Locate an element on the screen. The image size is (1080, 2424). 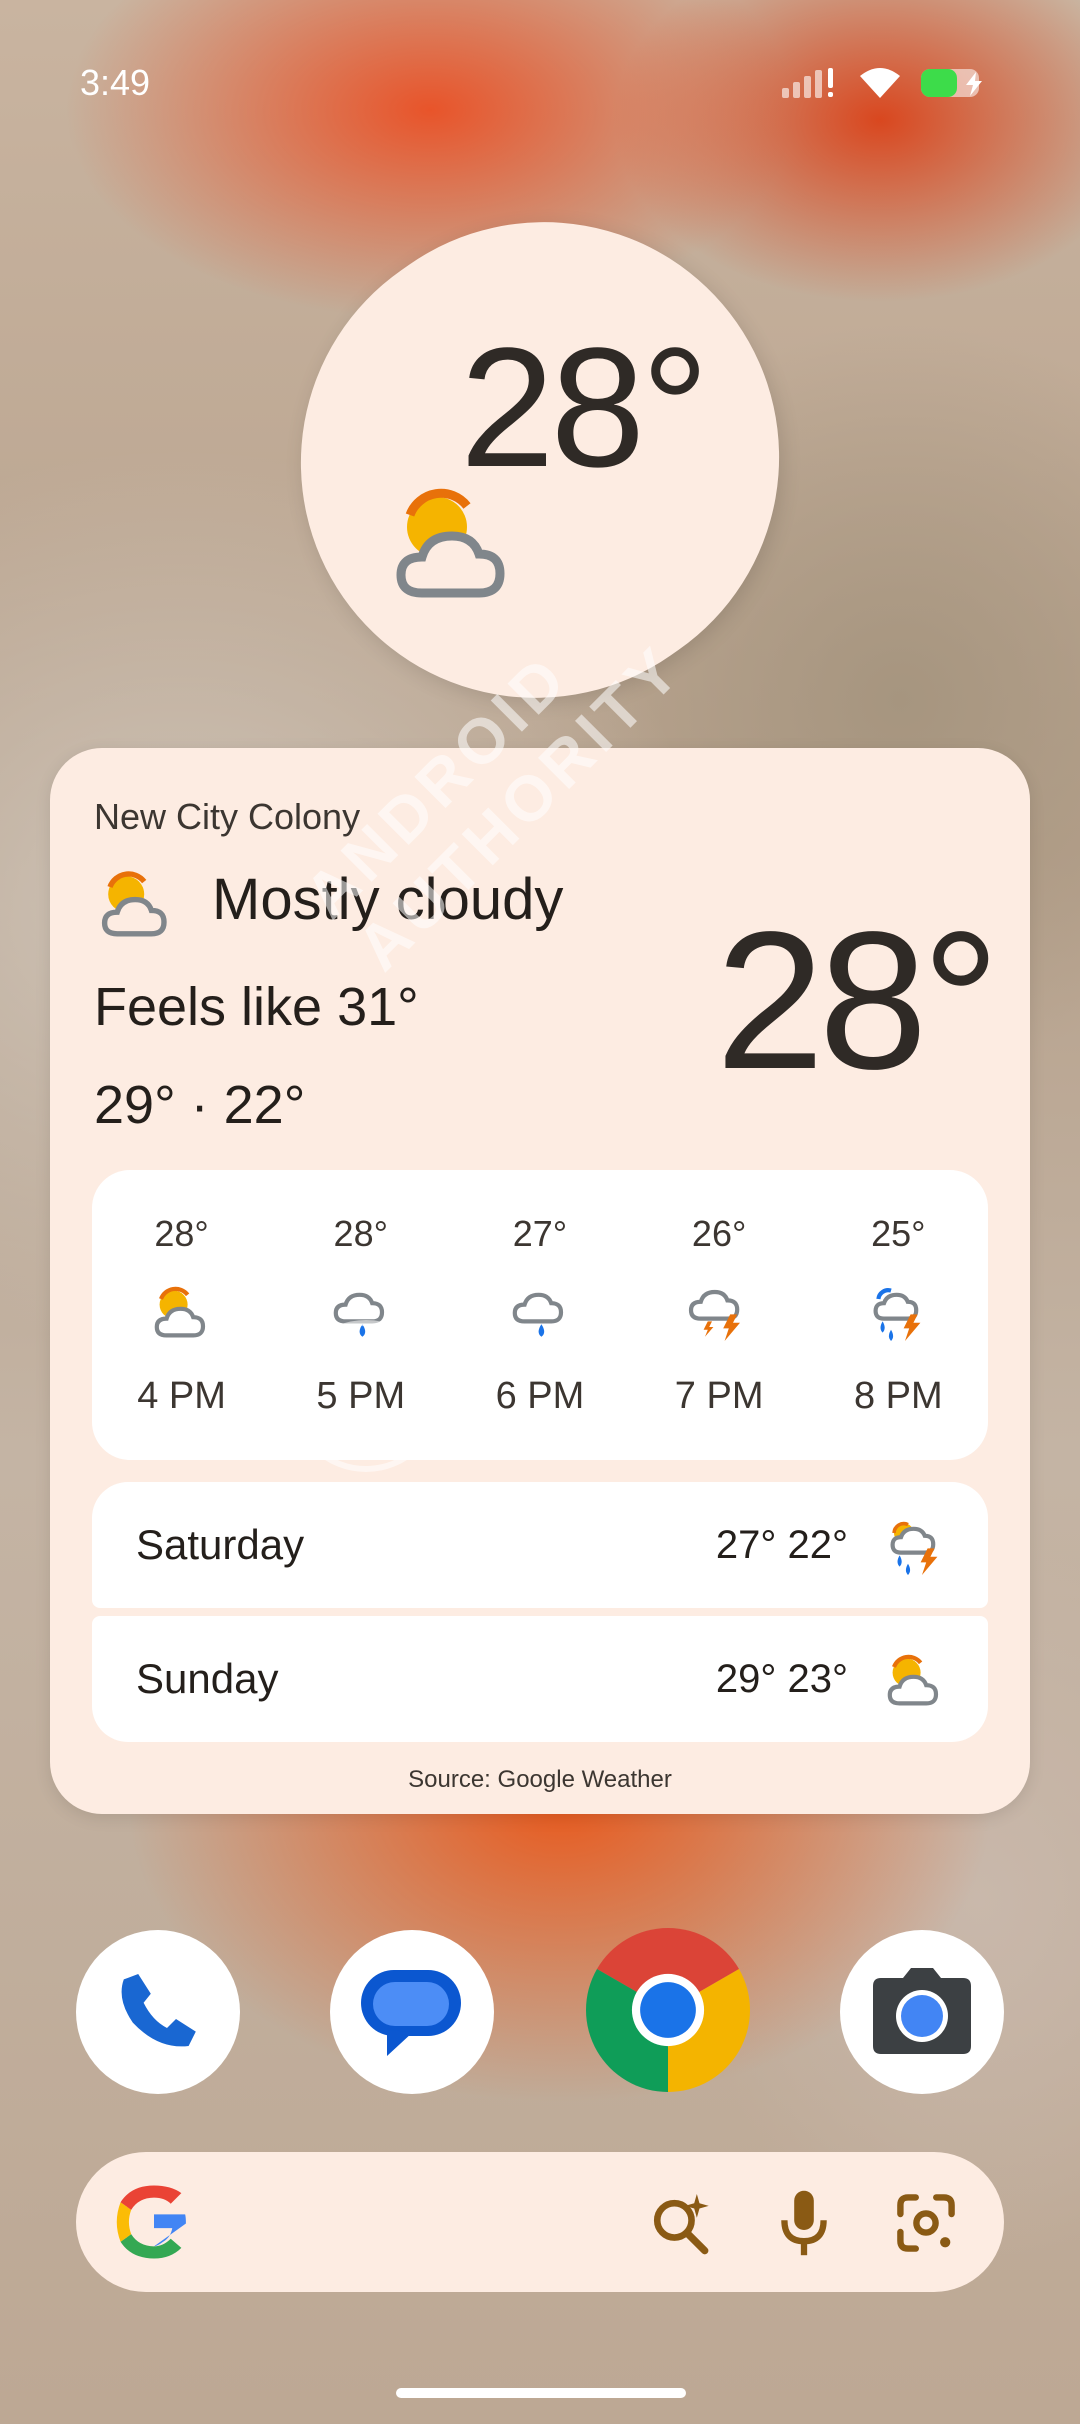
ai-search-icon is located at coordinates (681, 2225).